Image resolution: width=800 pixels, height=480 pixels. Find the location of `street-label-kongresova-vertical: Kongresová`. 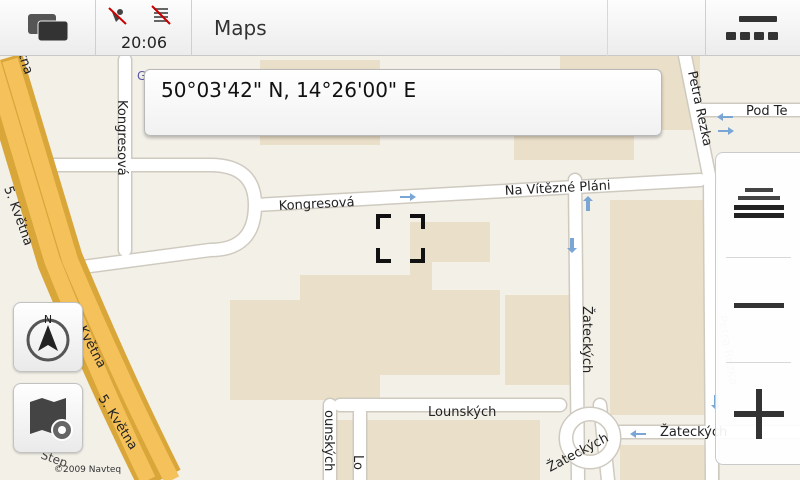

street-label-kongresova-vertical: Kongresová is located at coordinates (121, 138).